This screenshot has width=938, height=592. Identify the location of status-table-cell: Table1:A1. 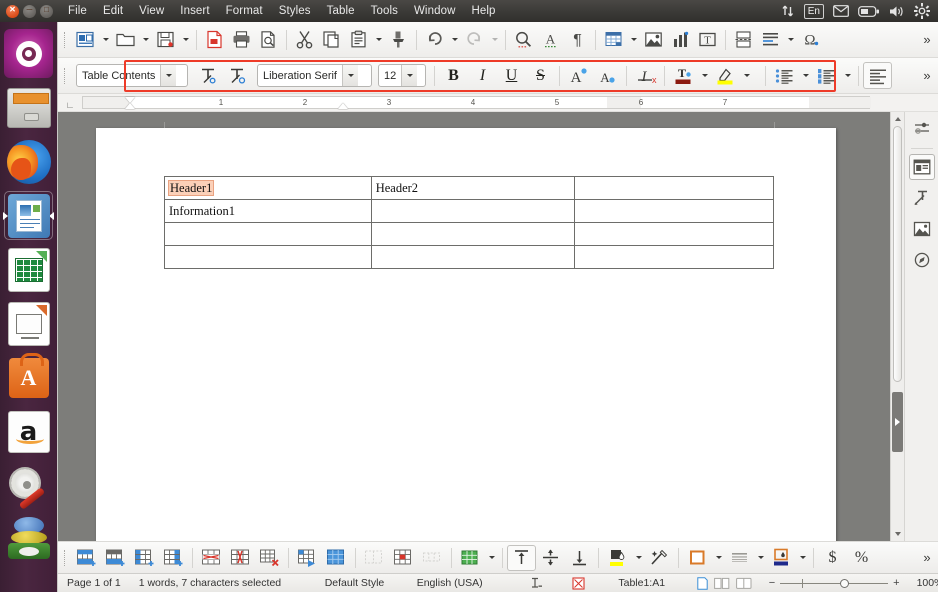
(642, 583).